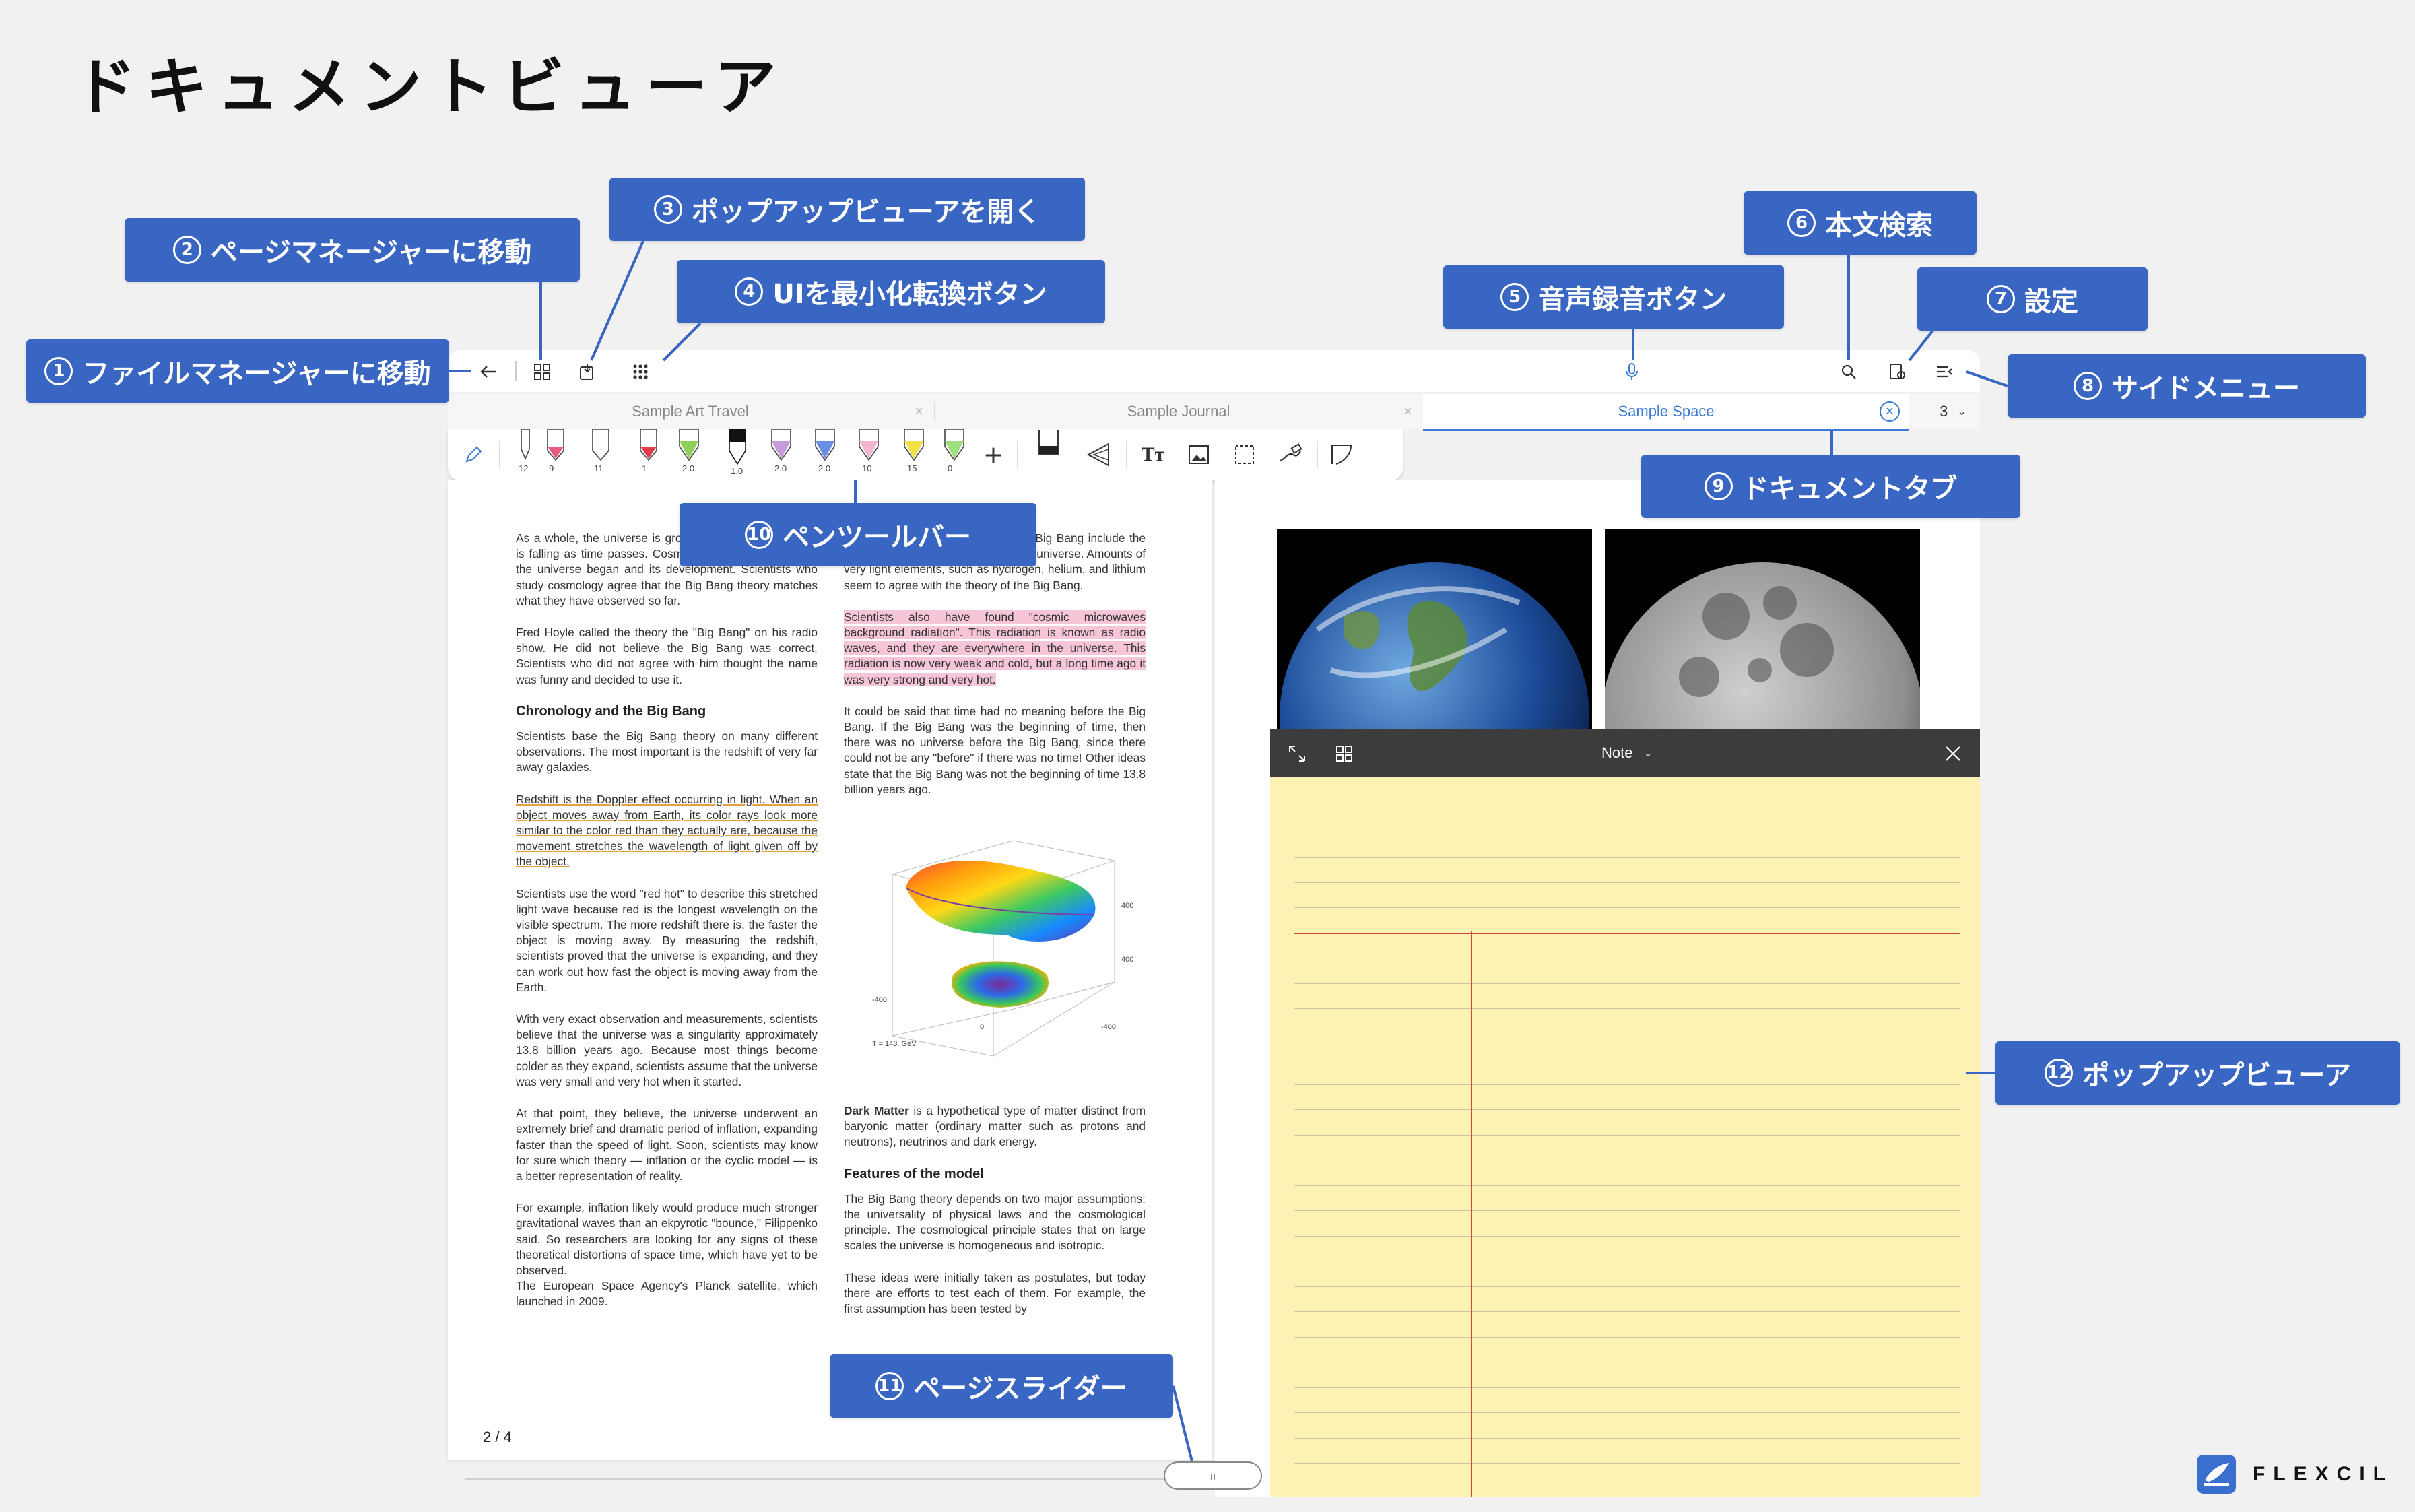 The height and width of the screenshot is (1512, 2415). What do you see at coordinates (1153, 454) in the screenshot?
I see `text-tool-icon: Tт` at bounding box center [1153, 454].